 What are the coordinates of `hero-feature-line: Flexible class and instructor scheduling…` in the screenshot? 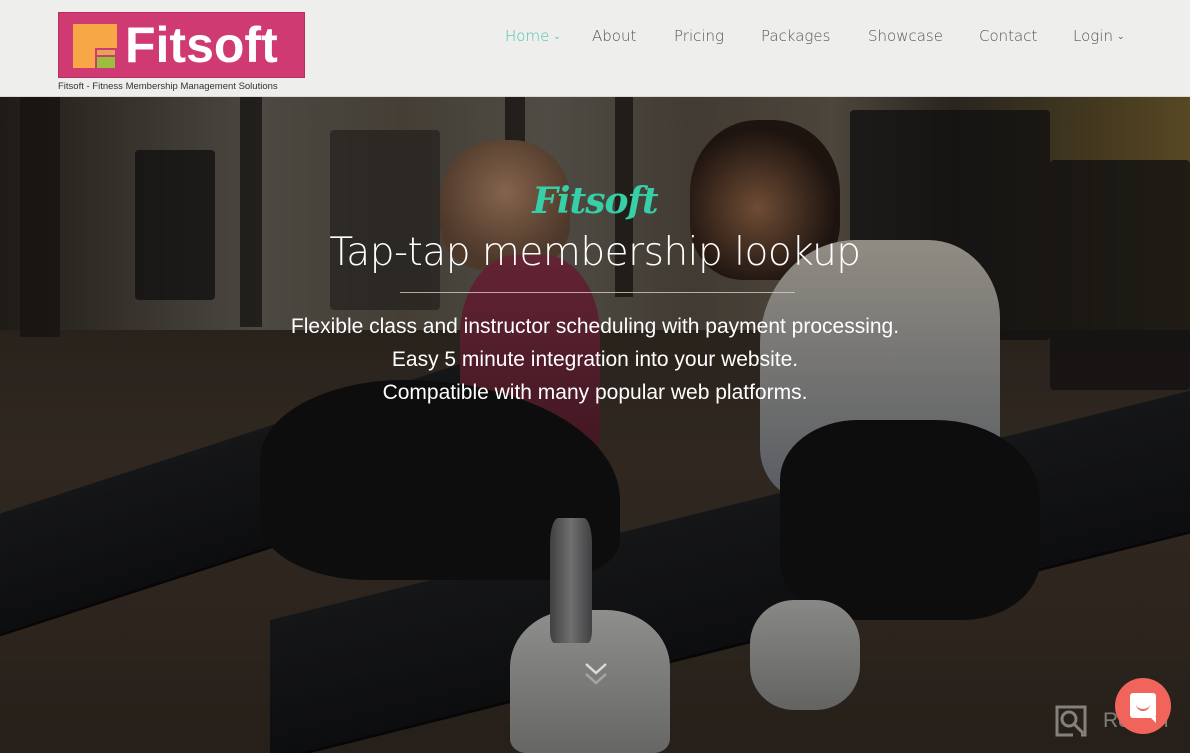 It's located at (595, 326).